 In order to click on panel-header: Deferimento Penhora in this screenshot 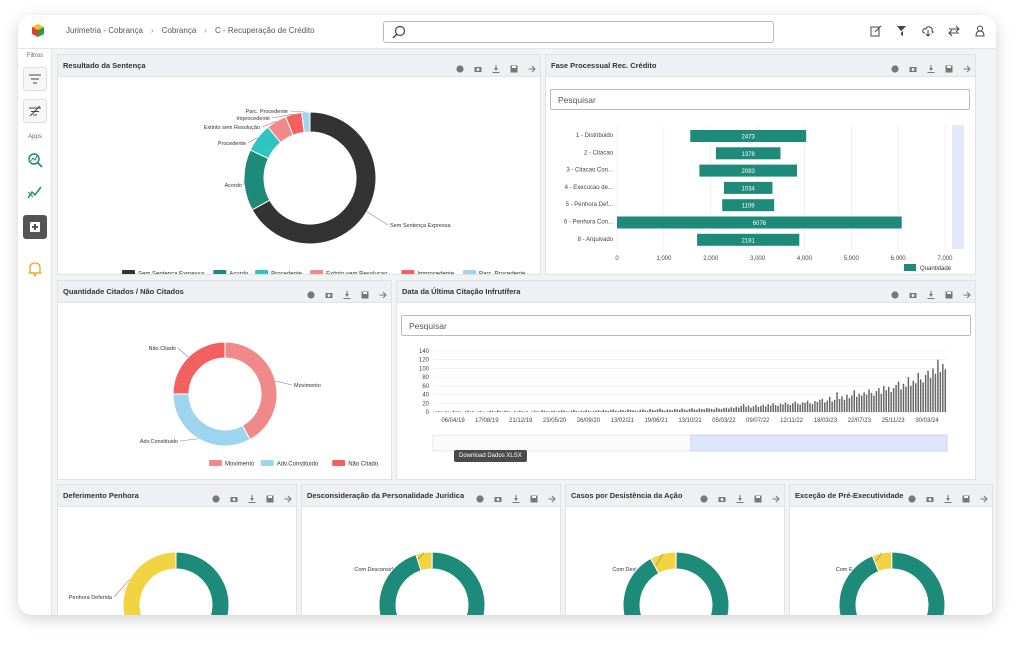, I will do `click(177, 496)`.